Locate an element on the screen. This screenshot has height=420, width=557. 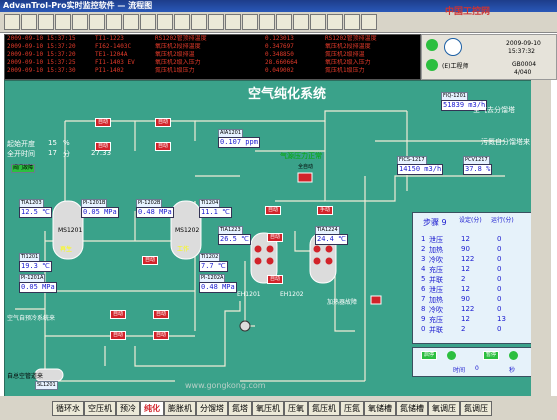
tia1224-value: 24.4 ℃ is located at coordinates (331, 239).